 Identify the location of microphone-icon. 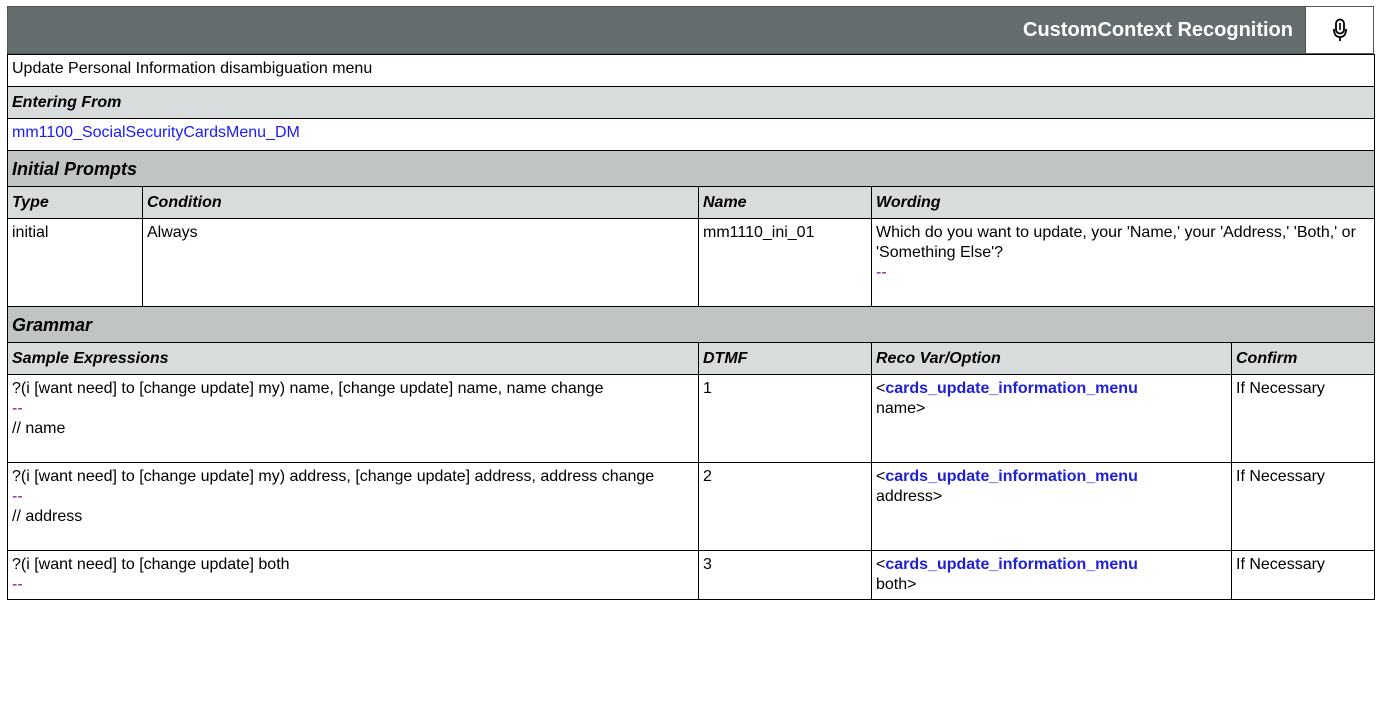
(1339, 29).